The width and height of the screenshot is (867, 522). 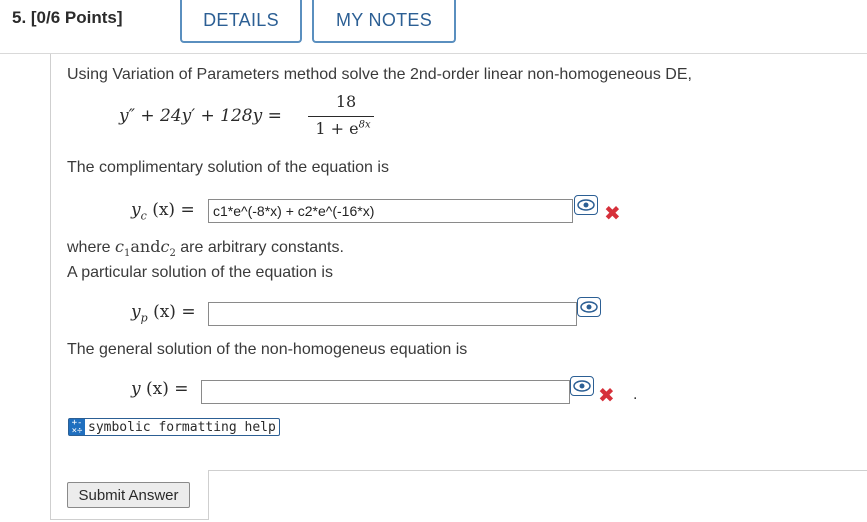 What do you see at coordinates (91, 247) in the screenshot?
I see `where-prefix: where` at bounding box center [91, 247].